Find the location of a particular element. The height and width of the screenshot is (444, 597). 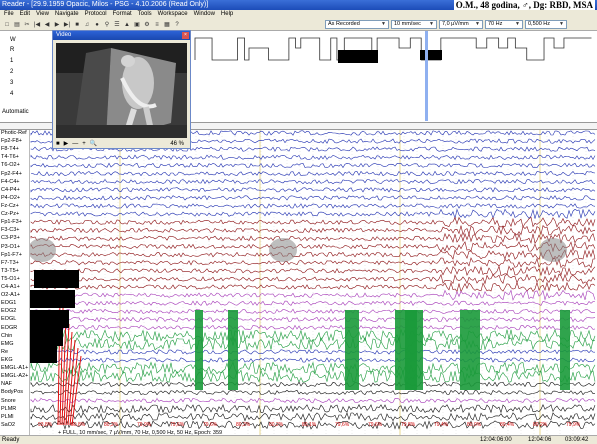

magnifier-icon: 🔍 is located at coordinates (93, 143).